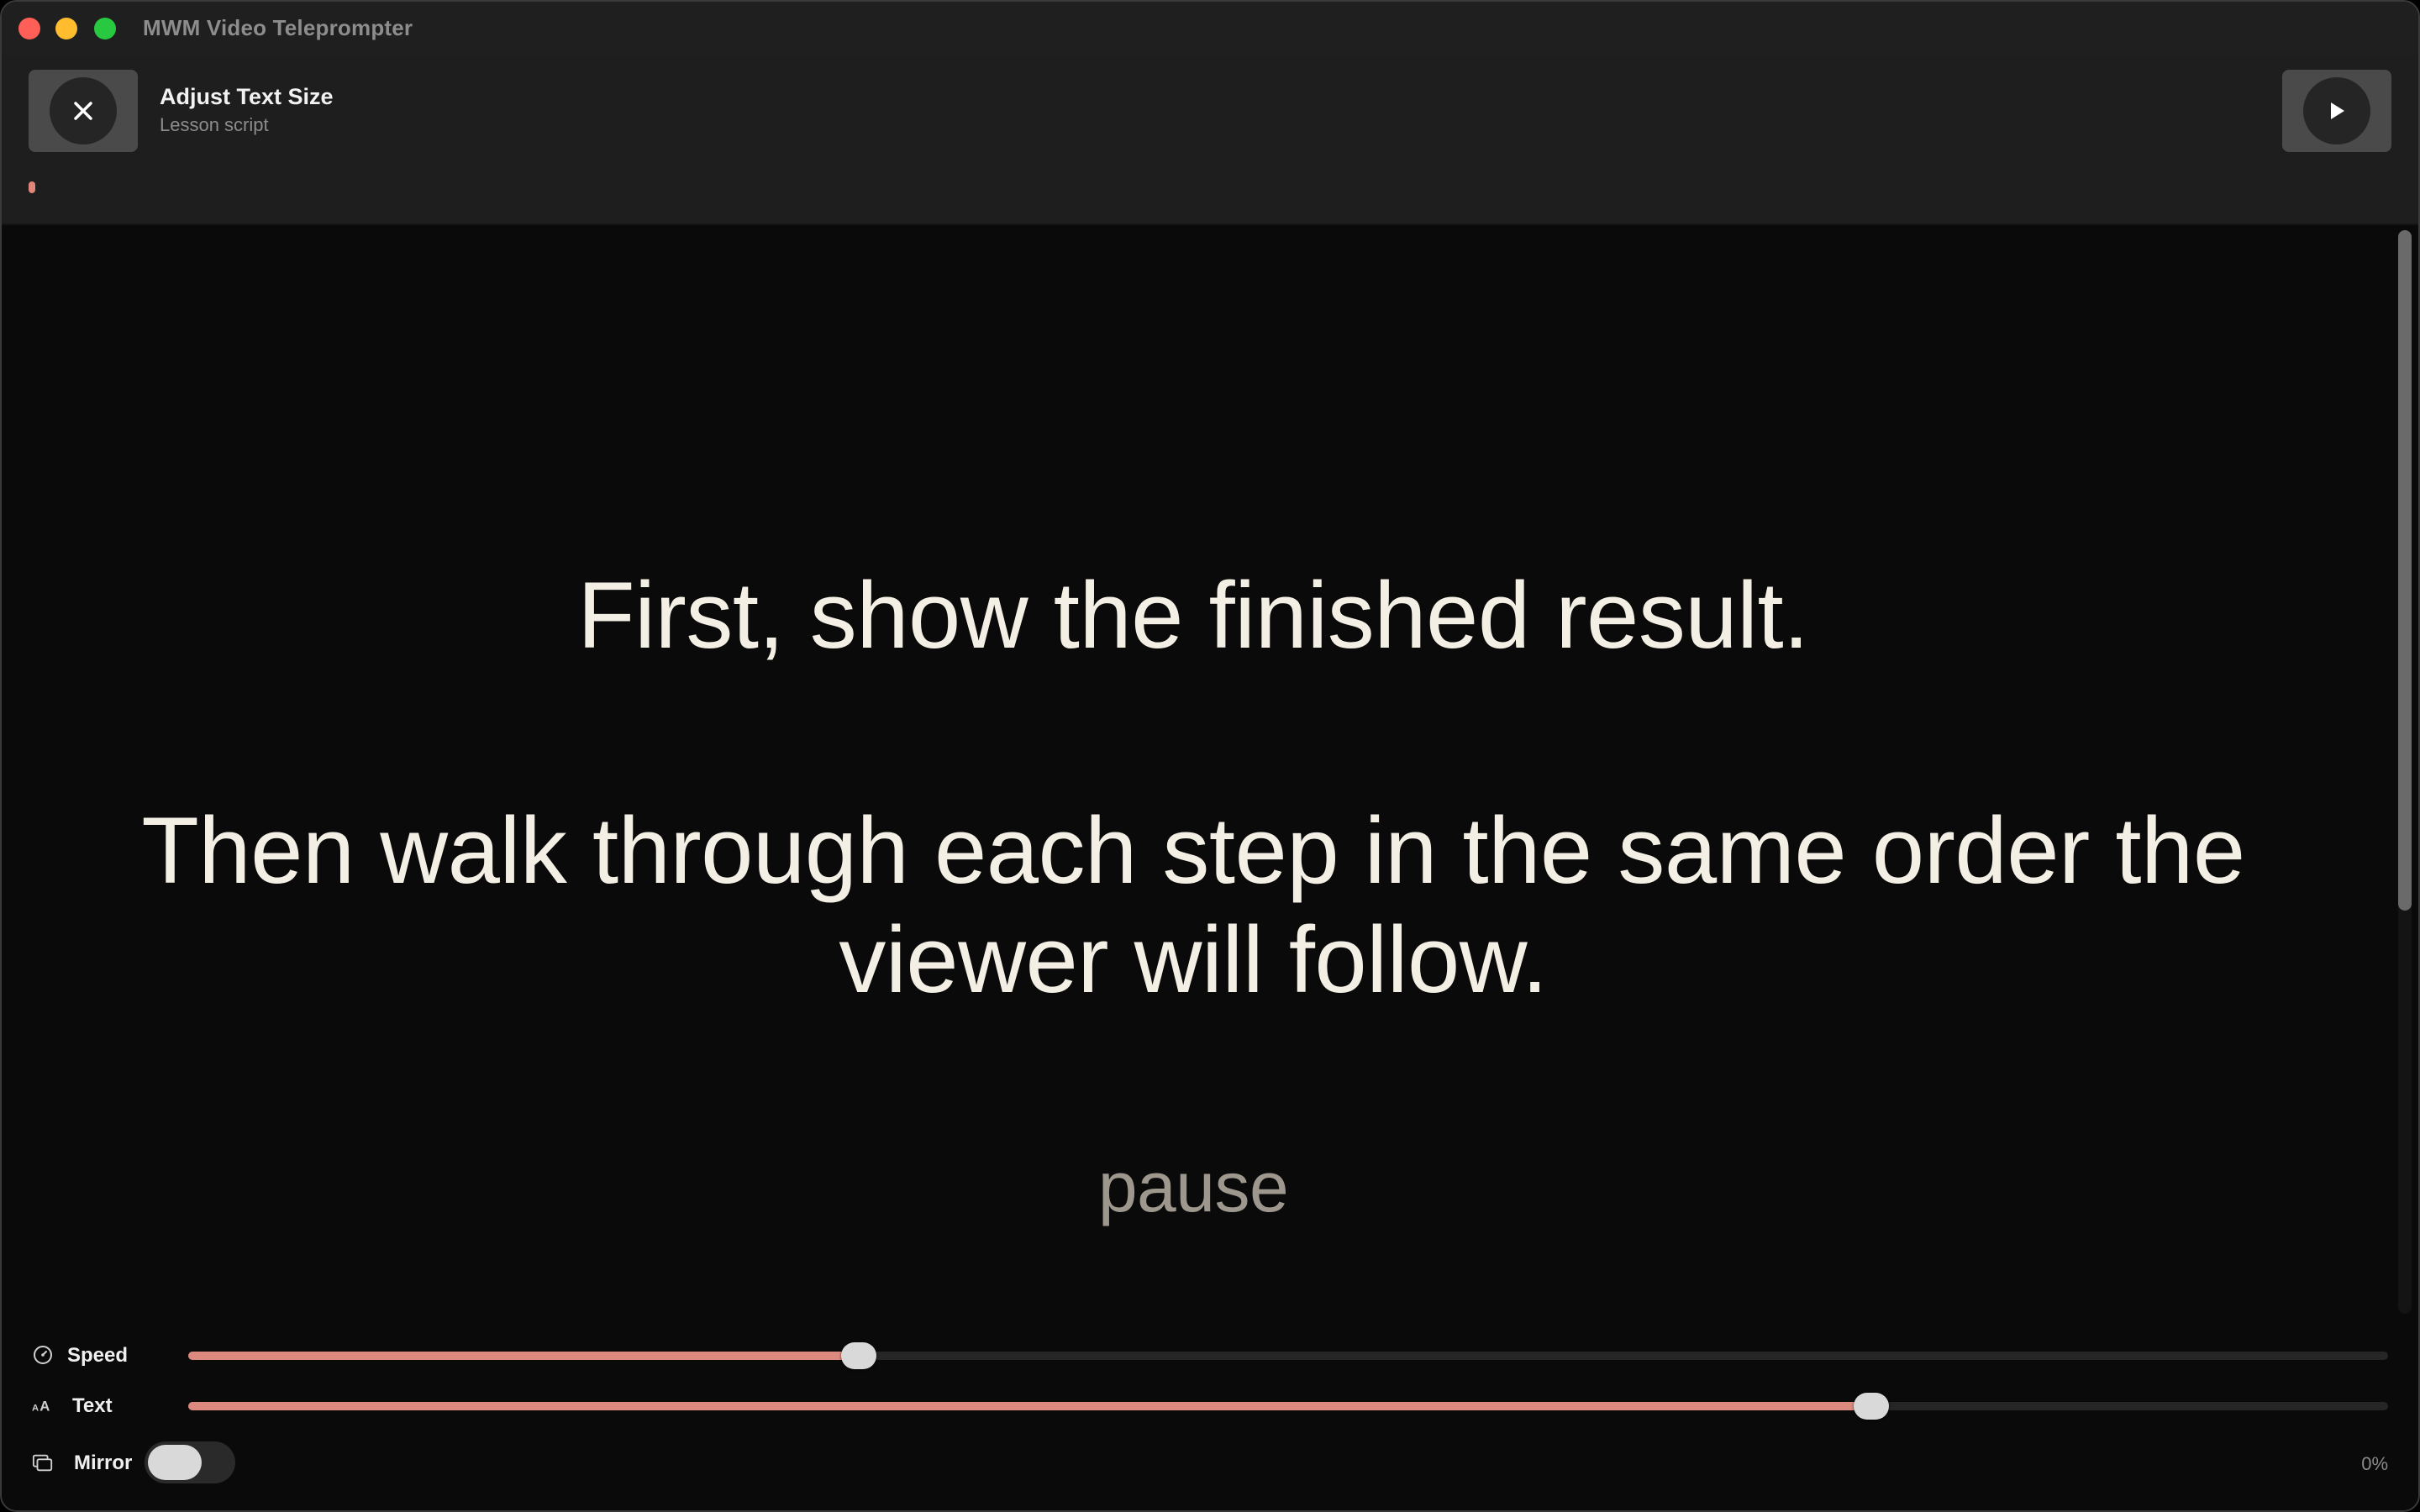 This screenshot has height=1512, width=2420. Describe the element at coordinates (247, 96) in the screenshot. I see `script-title: Adjust Text Size` at that location.